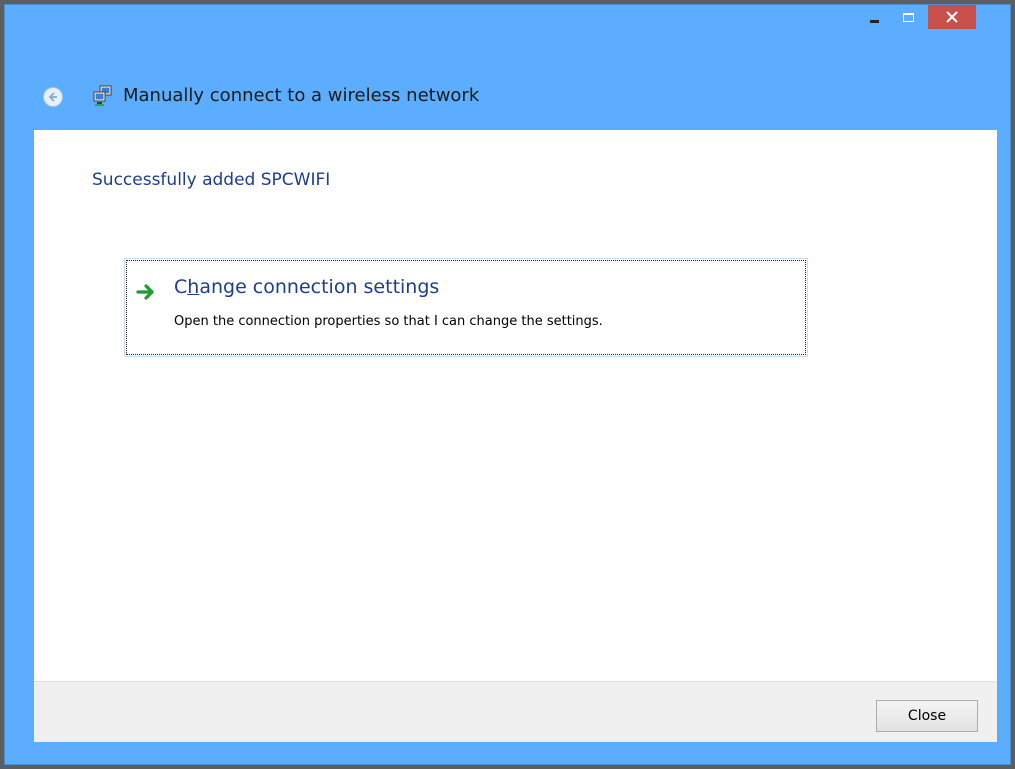  I want to click on maximize-icon, so click(908, 17).